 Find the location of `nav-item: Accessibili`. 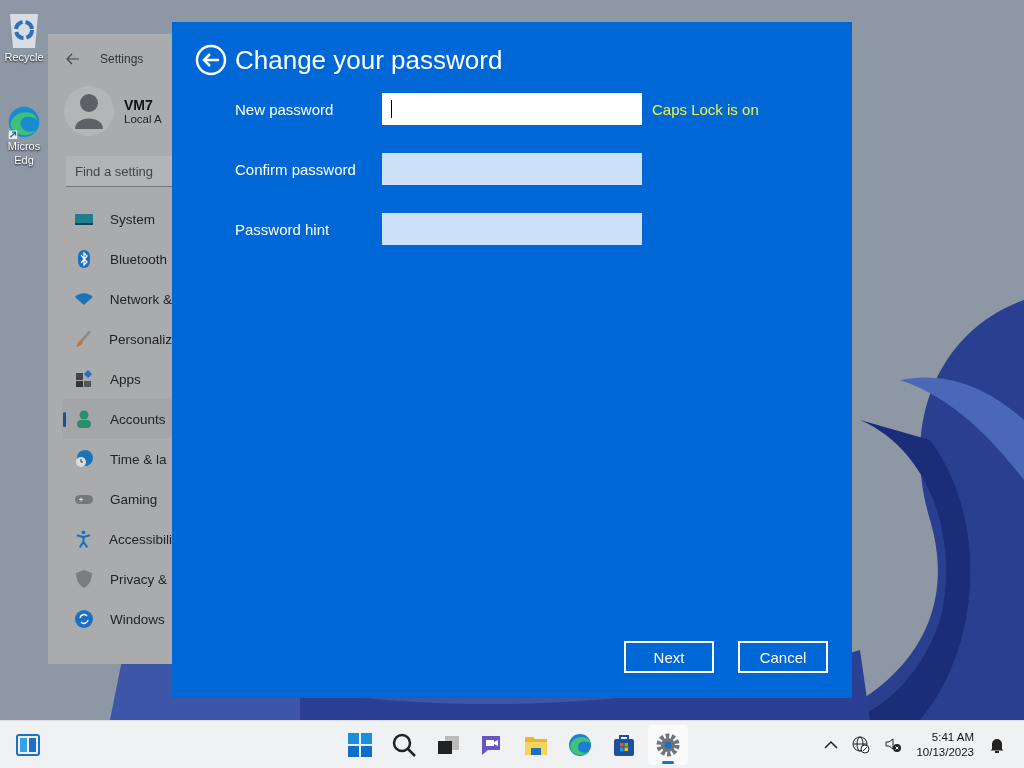

nav-item: Accessibili is located at coordinates (117, 539).